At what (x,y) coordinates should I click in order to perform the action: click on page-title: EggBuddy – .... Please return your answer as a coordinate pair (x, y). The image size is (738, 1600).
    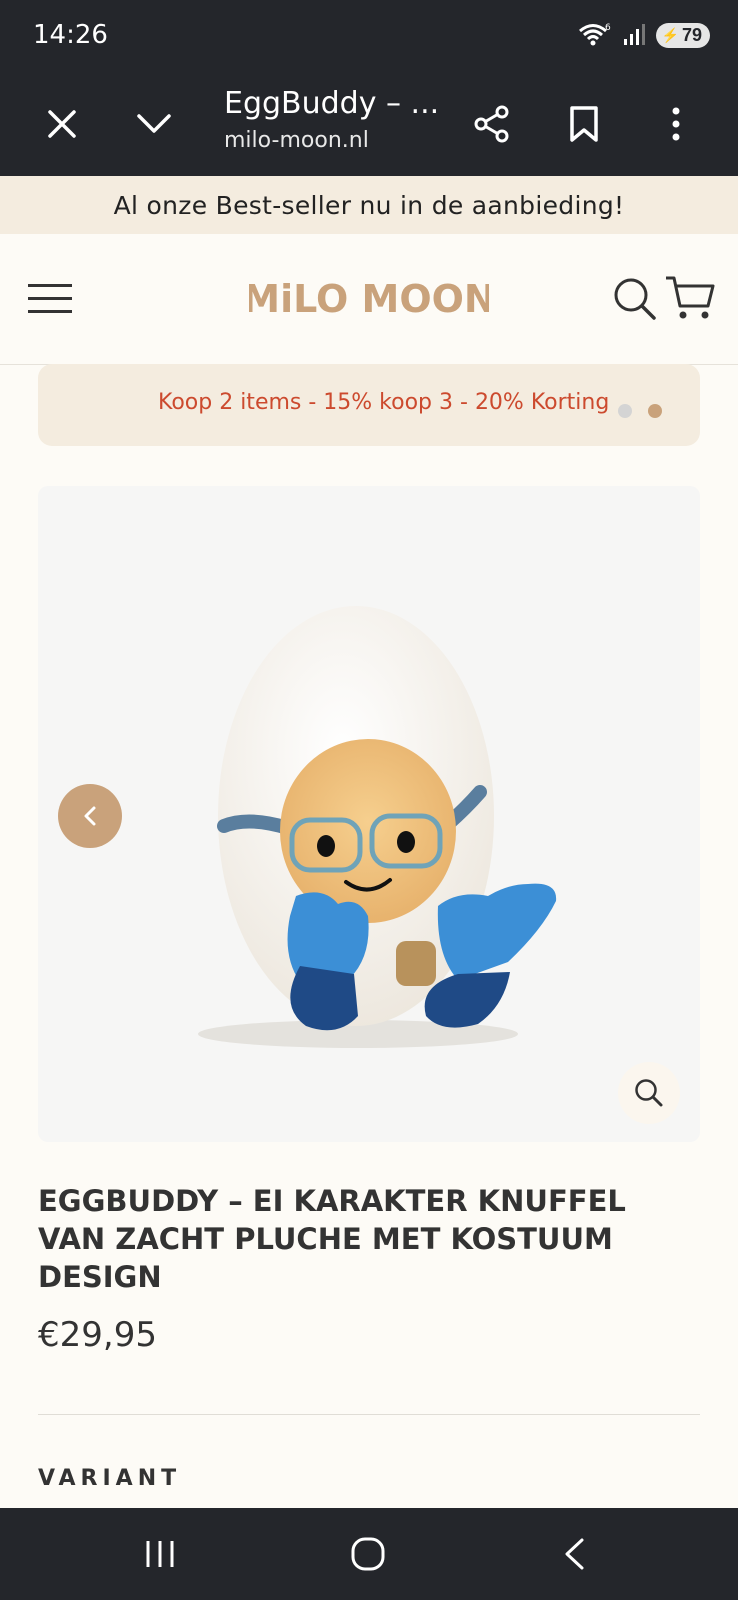
    Looking at the image, I should click on (331, 103).